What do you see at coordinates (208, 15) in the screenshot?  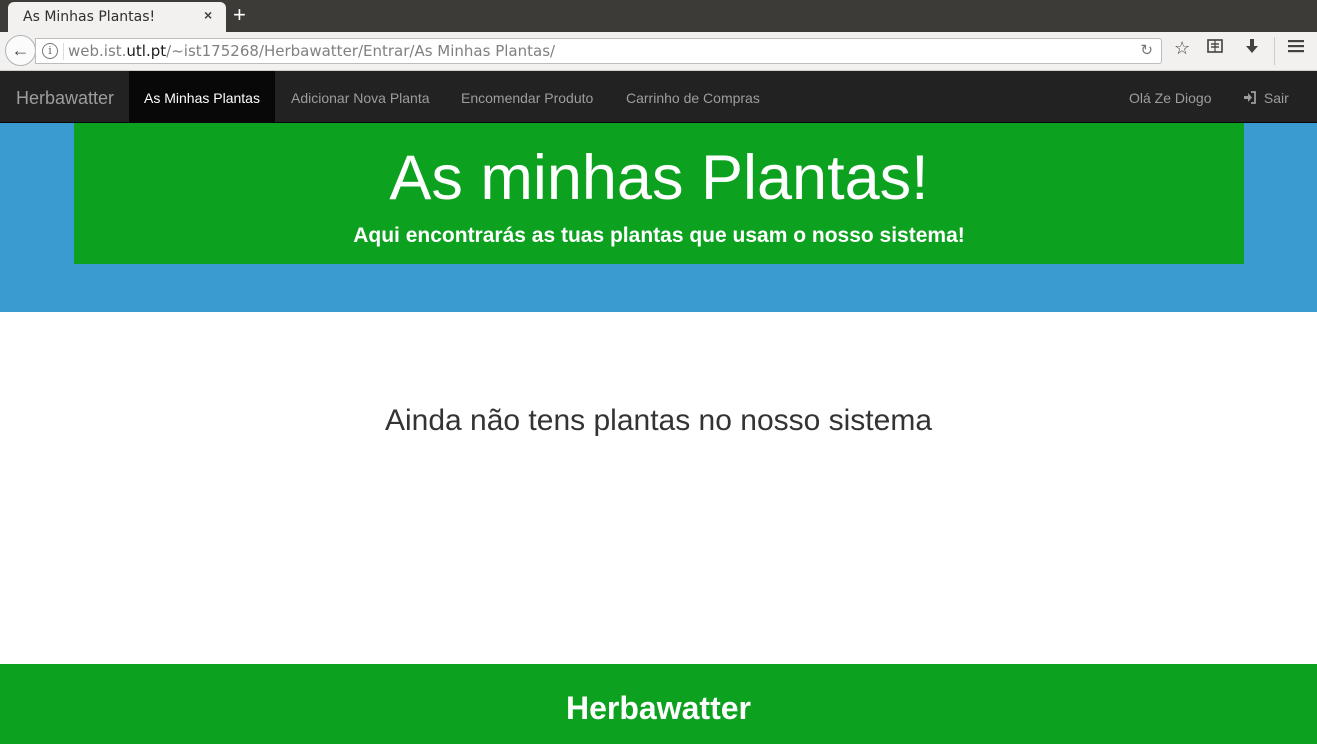 I see `tab-close-icon: ×` at bounding box center [208, 15].